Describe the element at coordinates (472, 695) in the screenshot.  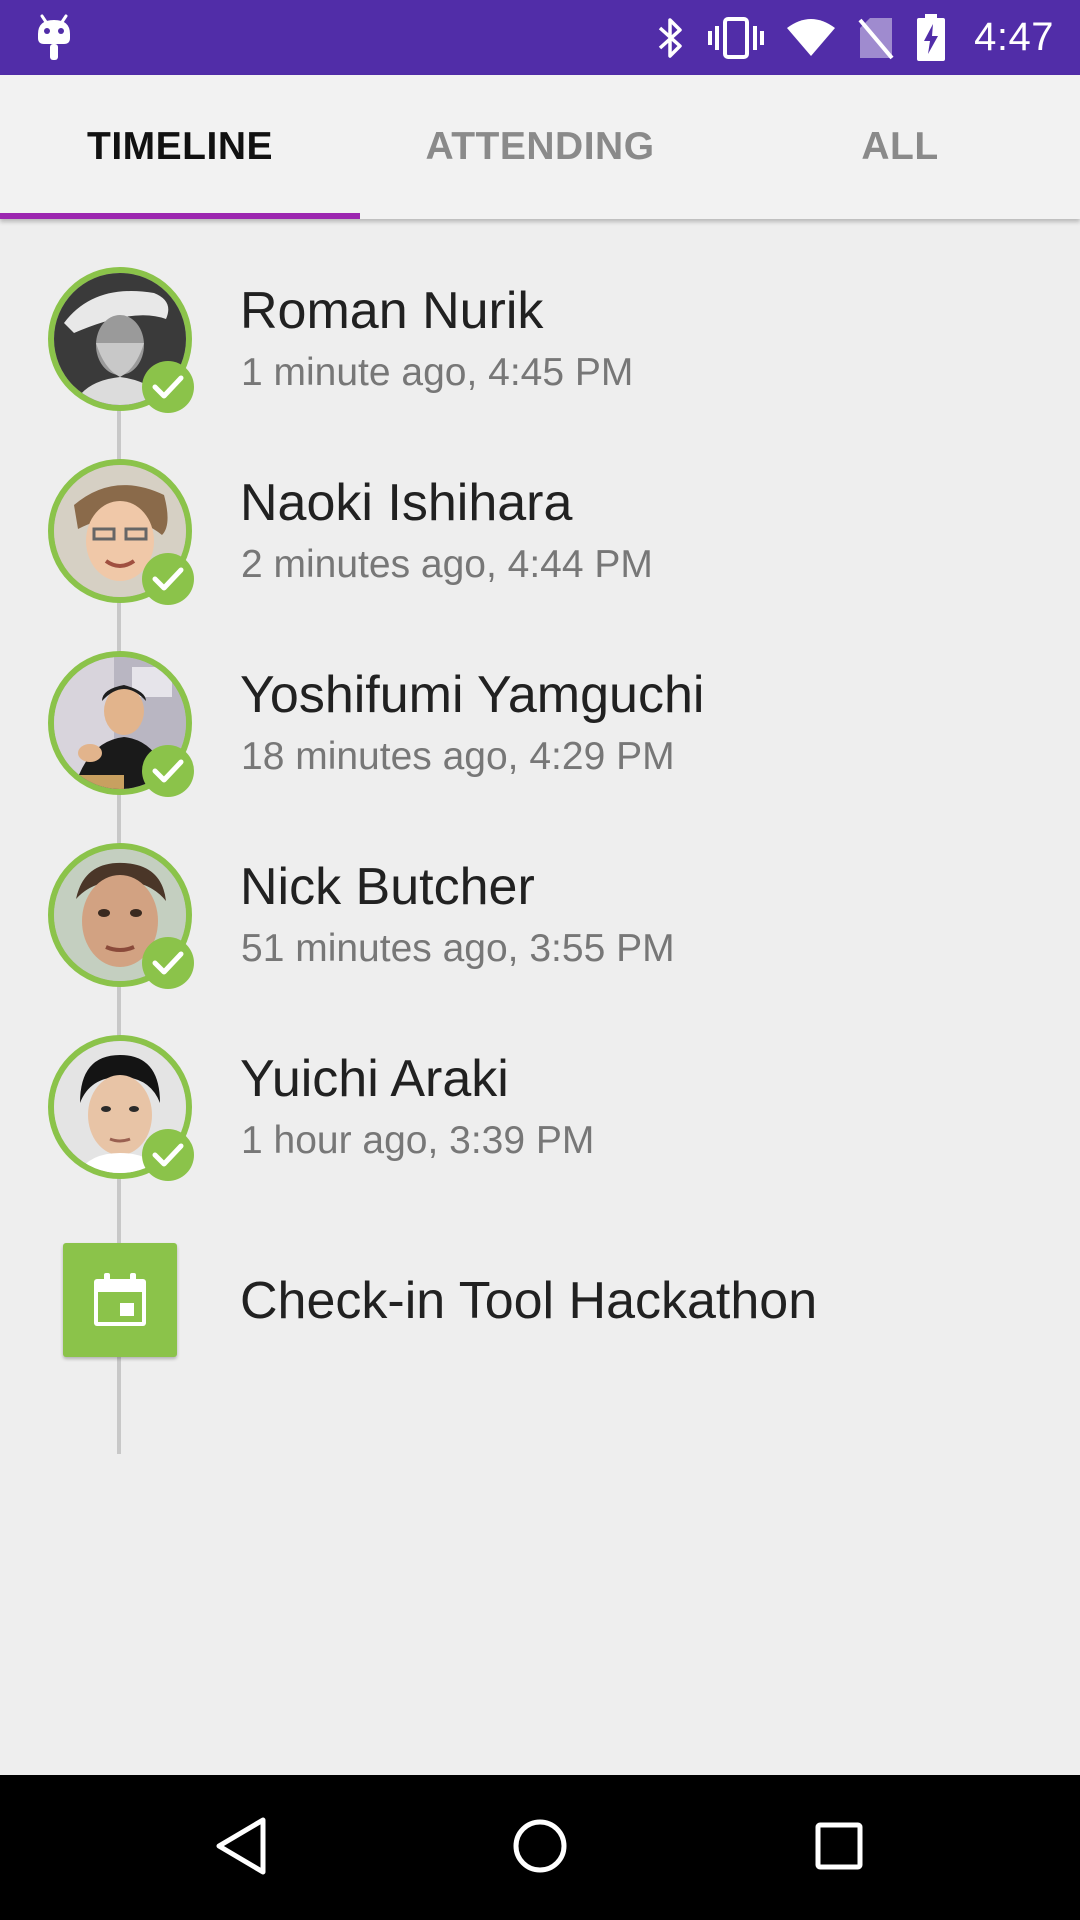
I see `attendee-name: Yoshifumi Yamguchi` at that location.